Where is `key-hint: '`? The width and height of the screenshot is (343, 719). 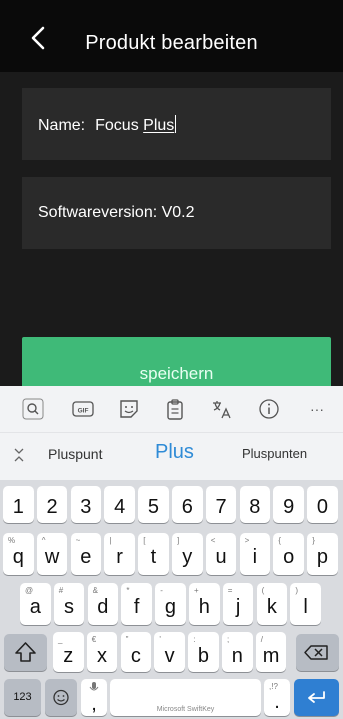
key-hint: ' is located at coordinates (160, 639).